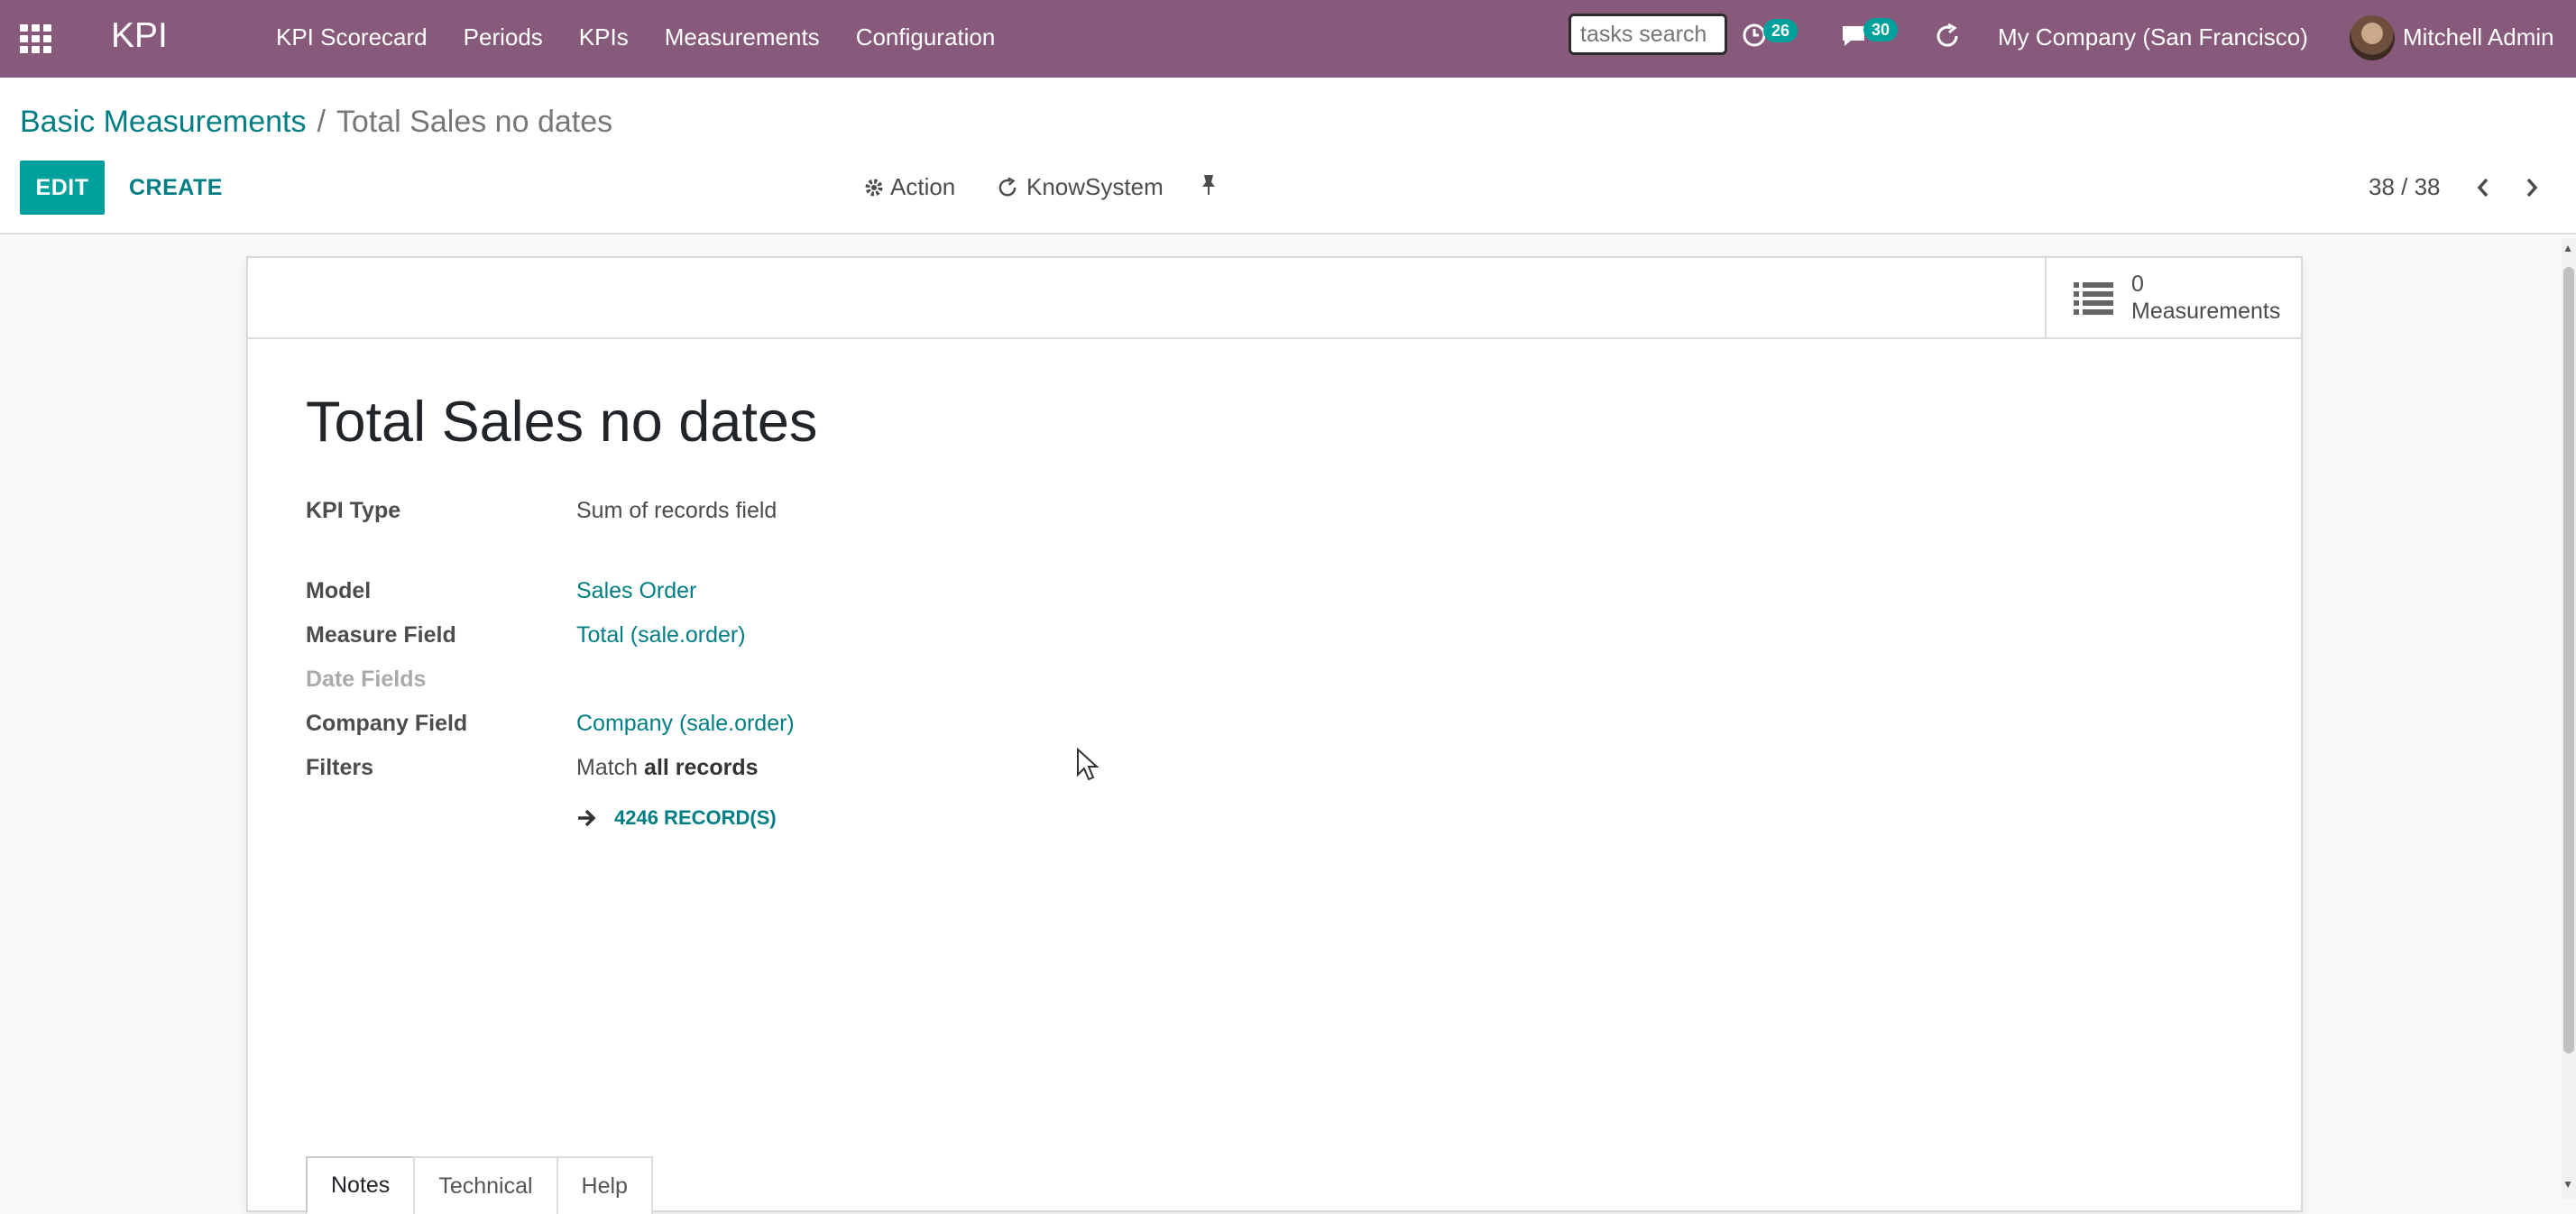  Describe the element at coordinates (504, 37) in the screenshot. I see `menu-item-periods: Periods` at that location.